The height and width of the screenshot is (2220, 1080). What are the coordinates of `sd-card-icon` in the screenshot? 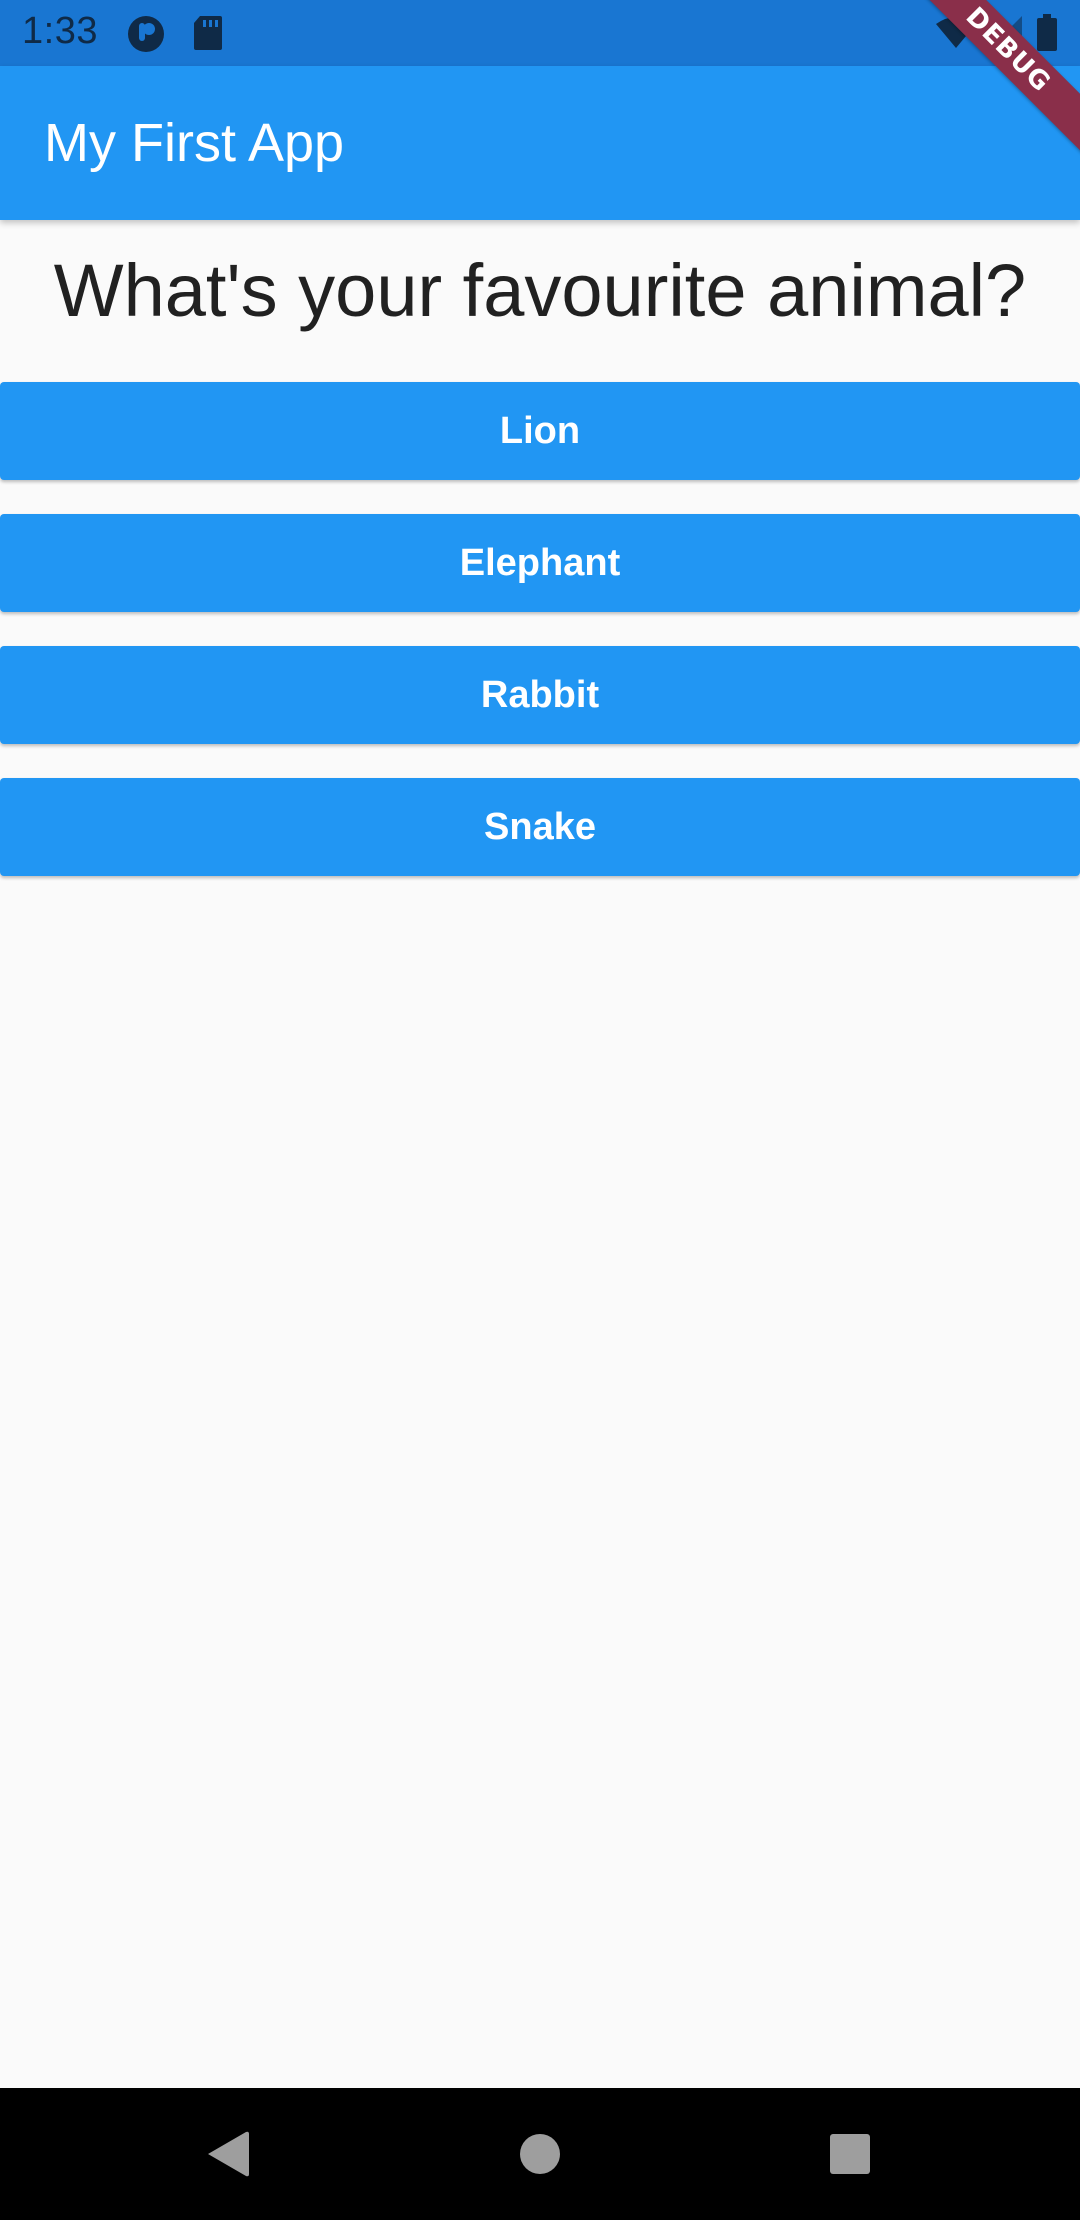 It's located at (208, 35).